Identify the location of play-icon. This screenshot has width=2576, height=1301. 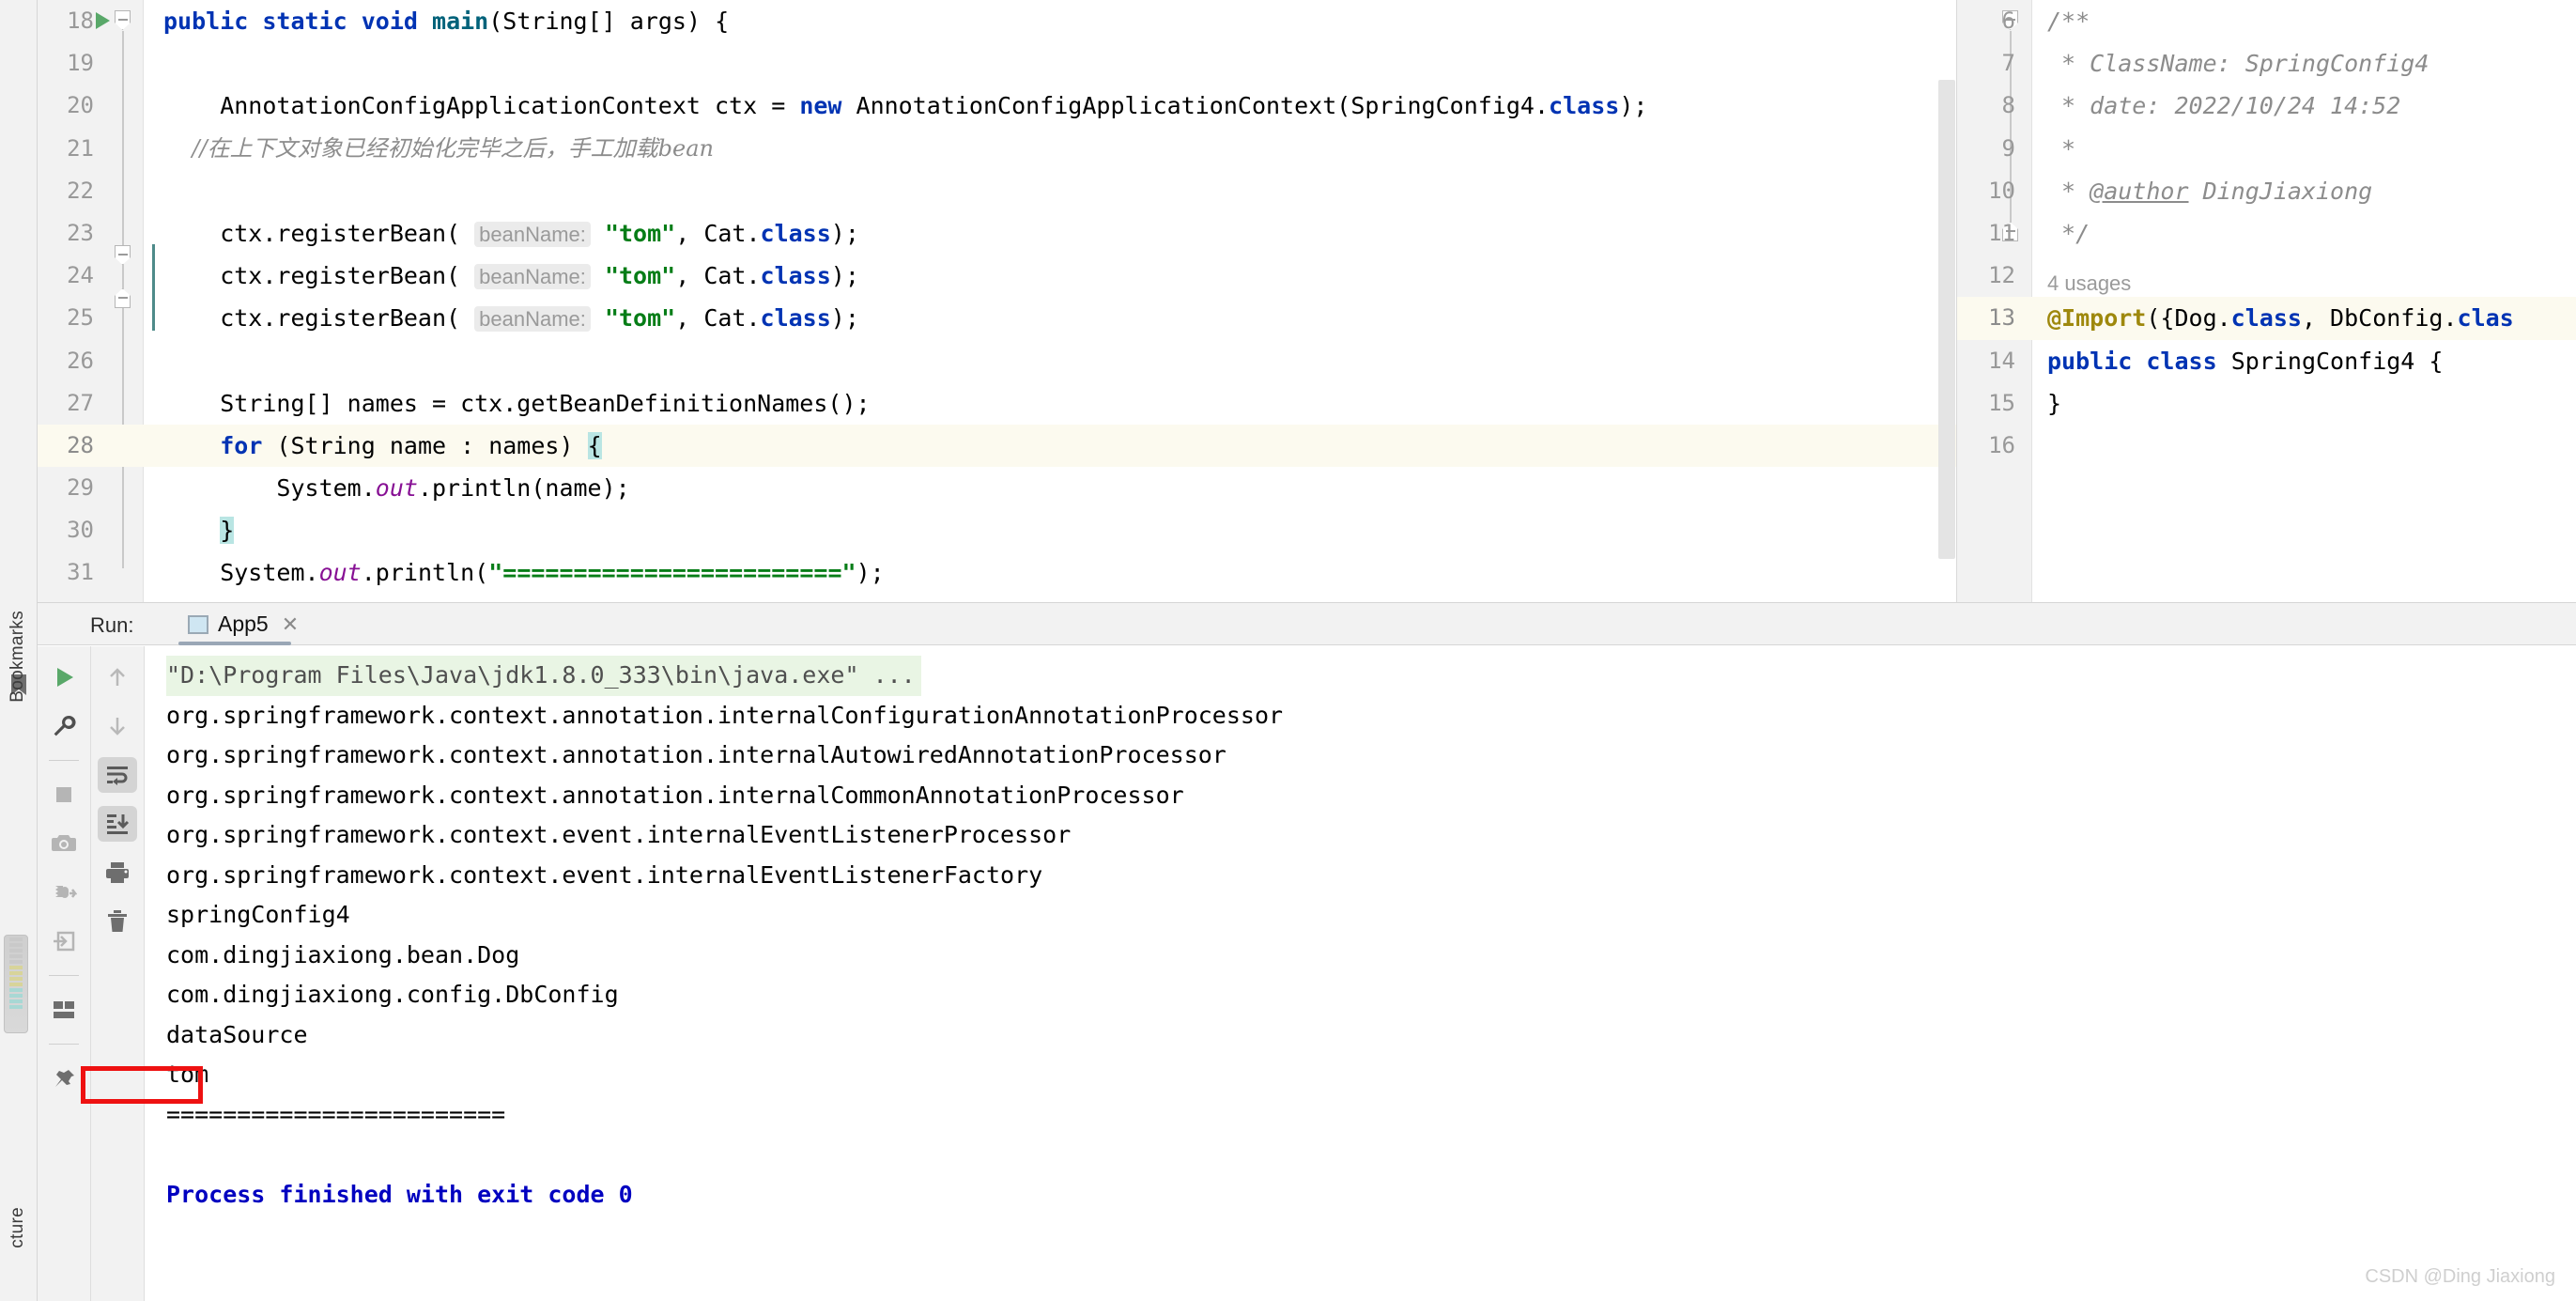
(65, 677).